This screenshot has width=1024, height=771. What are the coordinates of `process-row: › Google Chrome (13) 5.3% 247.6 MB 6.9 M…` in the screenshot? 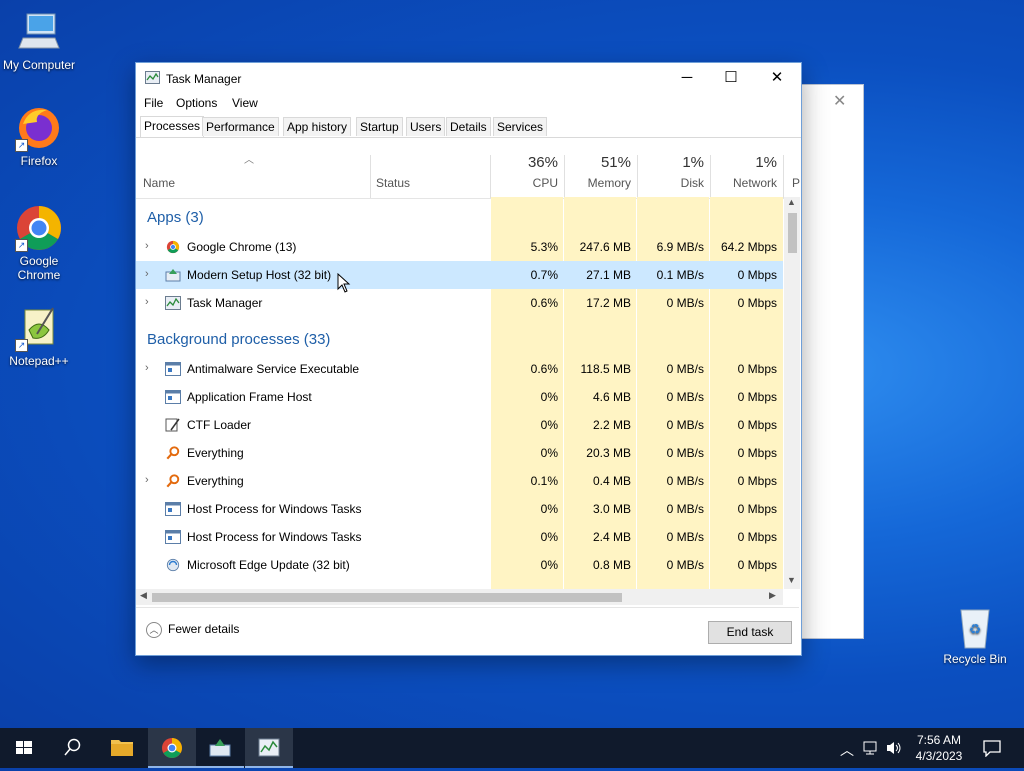 It's located at (459, 247).